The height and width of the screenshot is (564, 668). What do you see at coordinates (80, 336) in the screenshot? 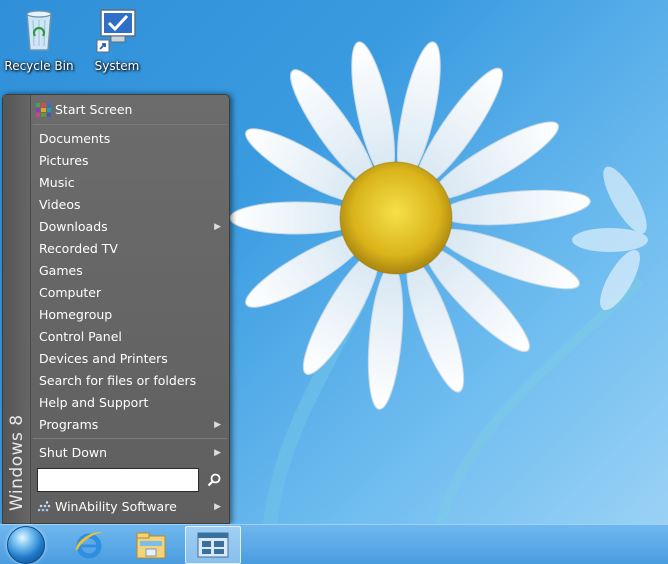
I see `menu-item-label: Control Panel` at bounding box center [80, 336].